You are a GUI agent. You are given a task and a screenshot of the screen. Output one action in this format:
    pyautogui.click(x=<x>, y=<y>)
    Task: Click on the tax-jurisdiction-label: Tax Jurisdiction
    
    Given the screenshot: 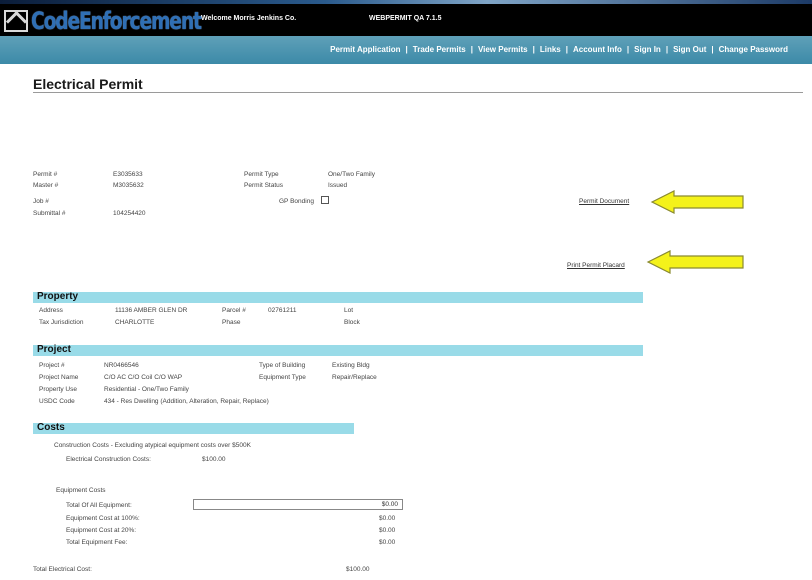 What is the action you would take?
    pyautogui.click(x=61, y=322)
    